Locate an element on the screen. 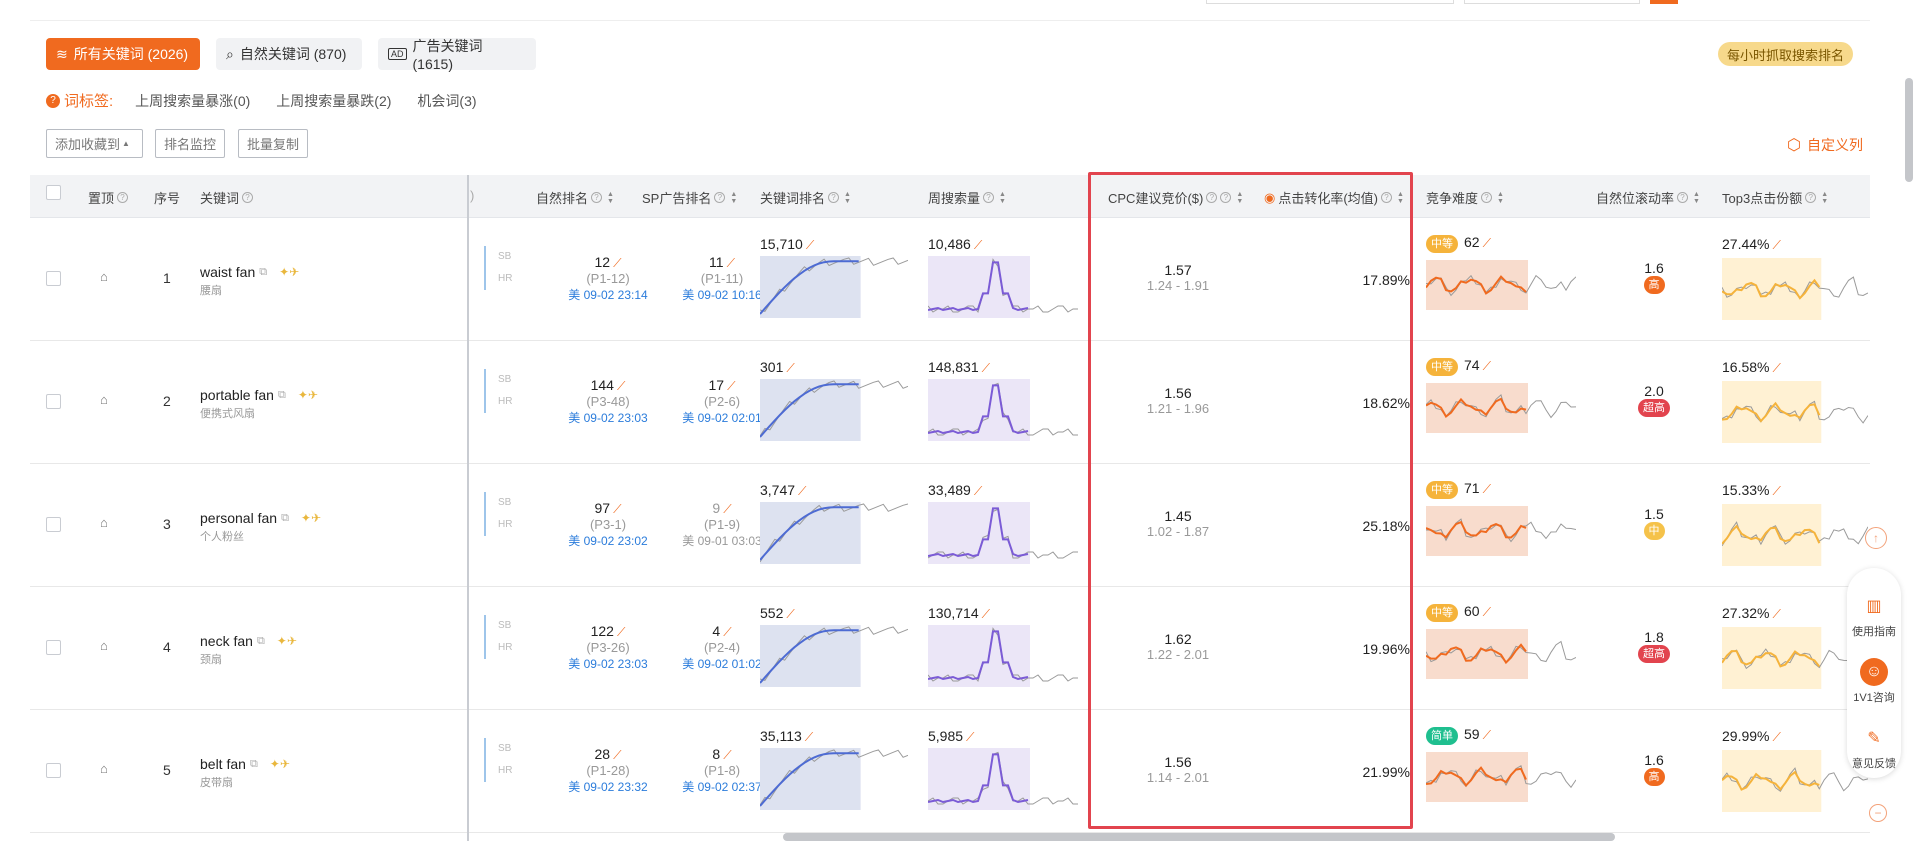 This screenshot has width=1915, height=841. top-orange-btn is located at coordinates (1664, 2).